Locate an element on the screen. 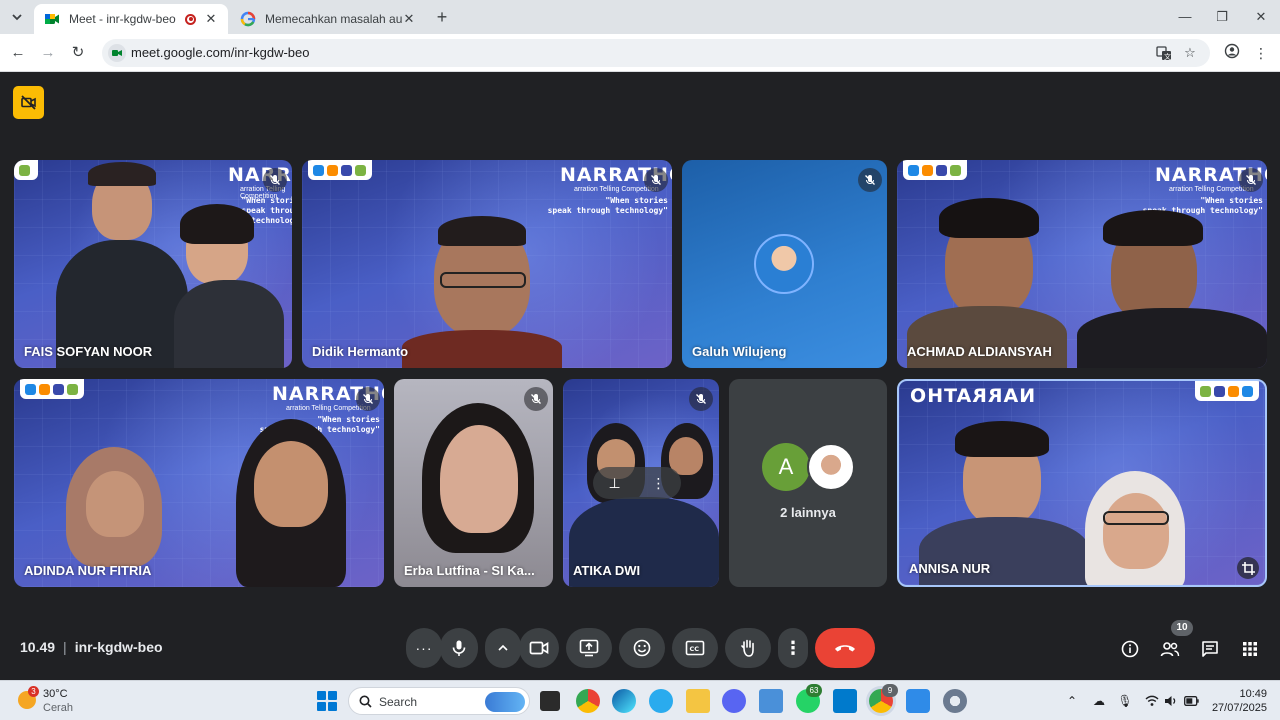 This screenshot has width=1280, height=720. meeting-details-button is located at coordinates (1130, 649).